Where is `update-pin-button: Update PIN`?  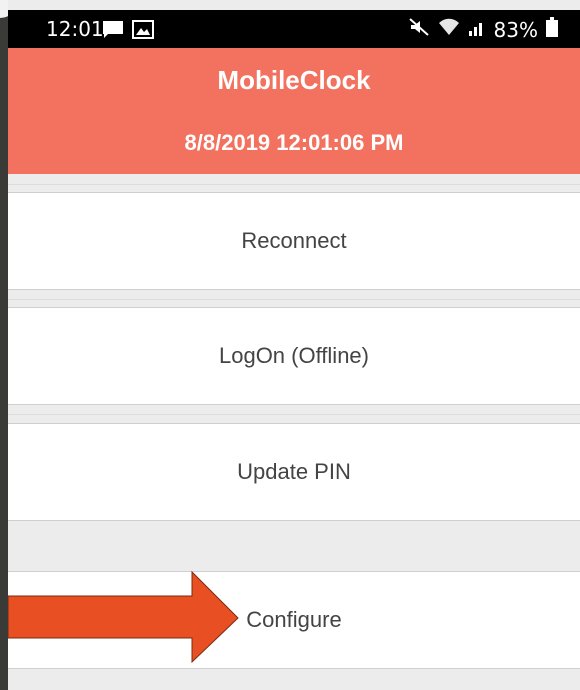
update-pin-button: Update PIN is located at coordinates (294, 472).